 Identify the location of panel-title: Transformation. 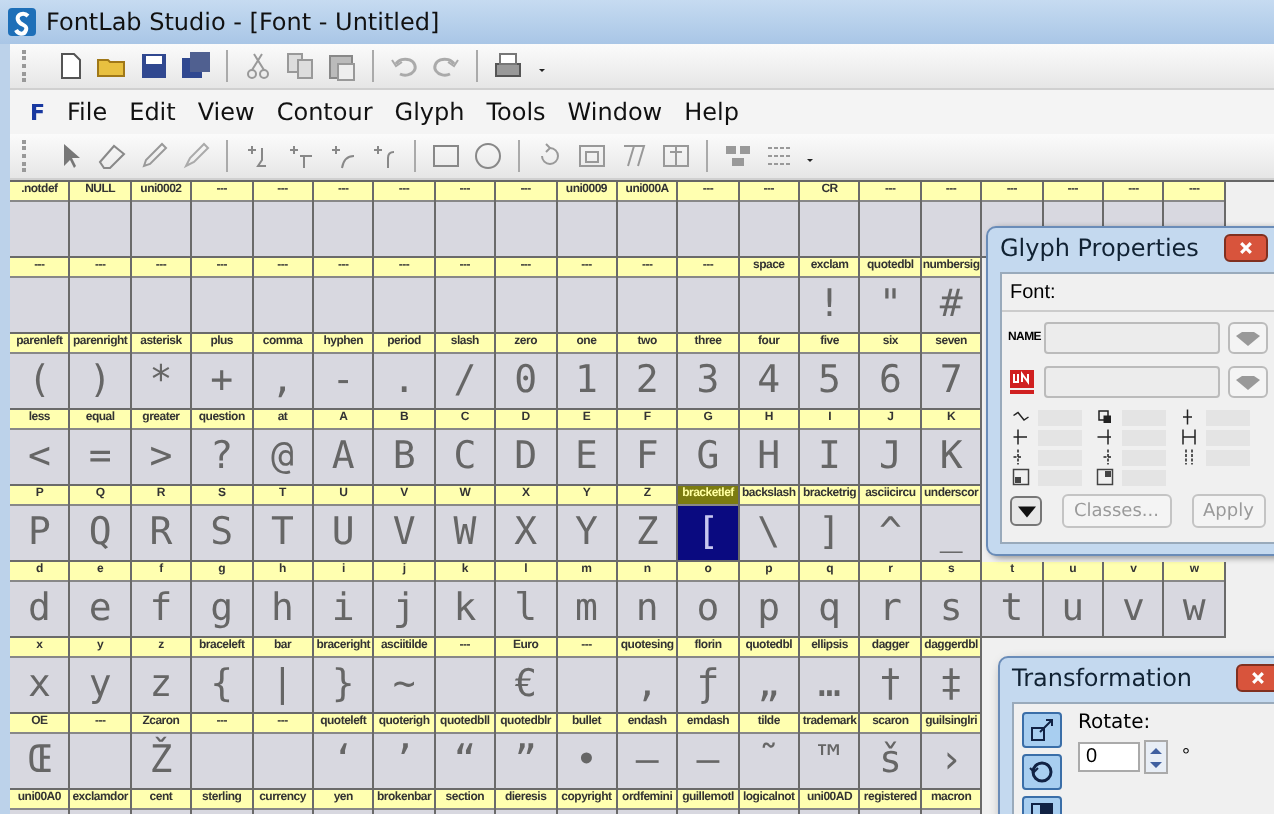
(1102, 678).